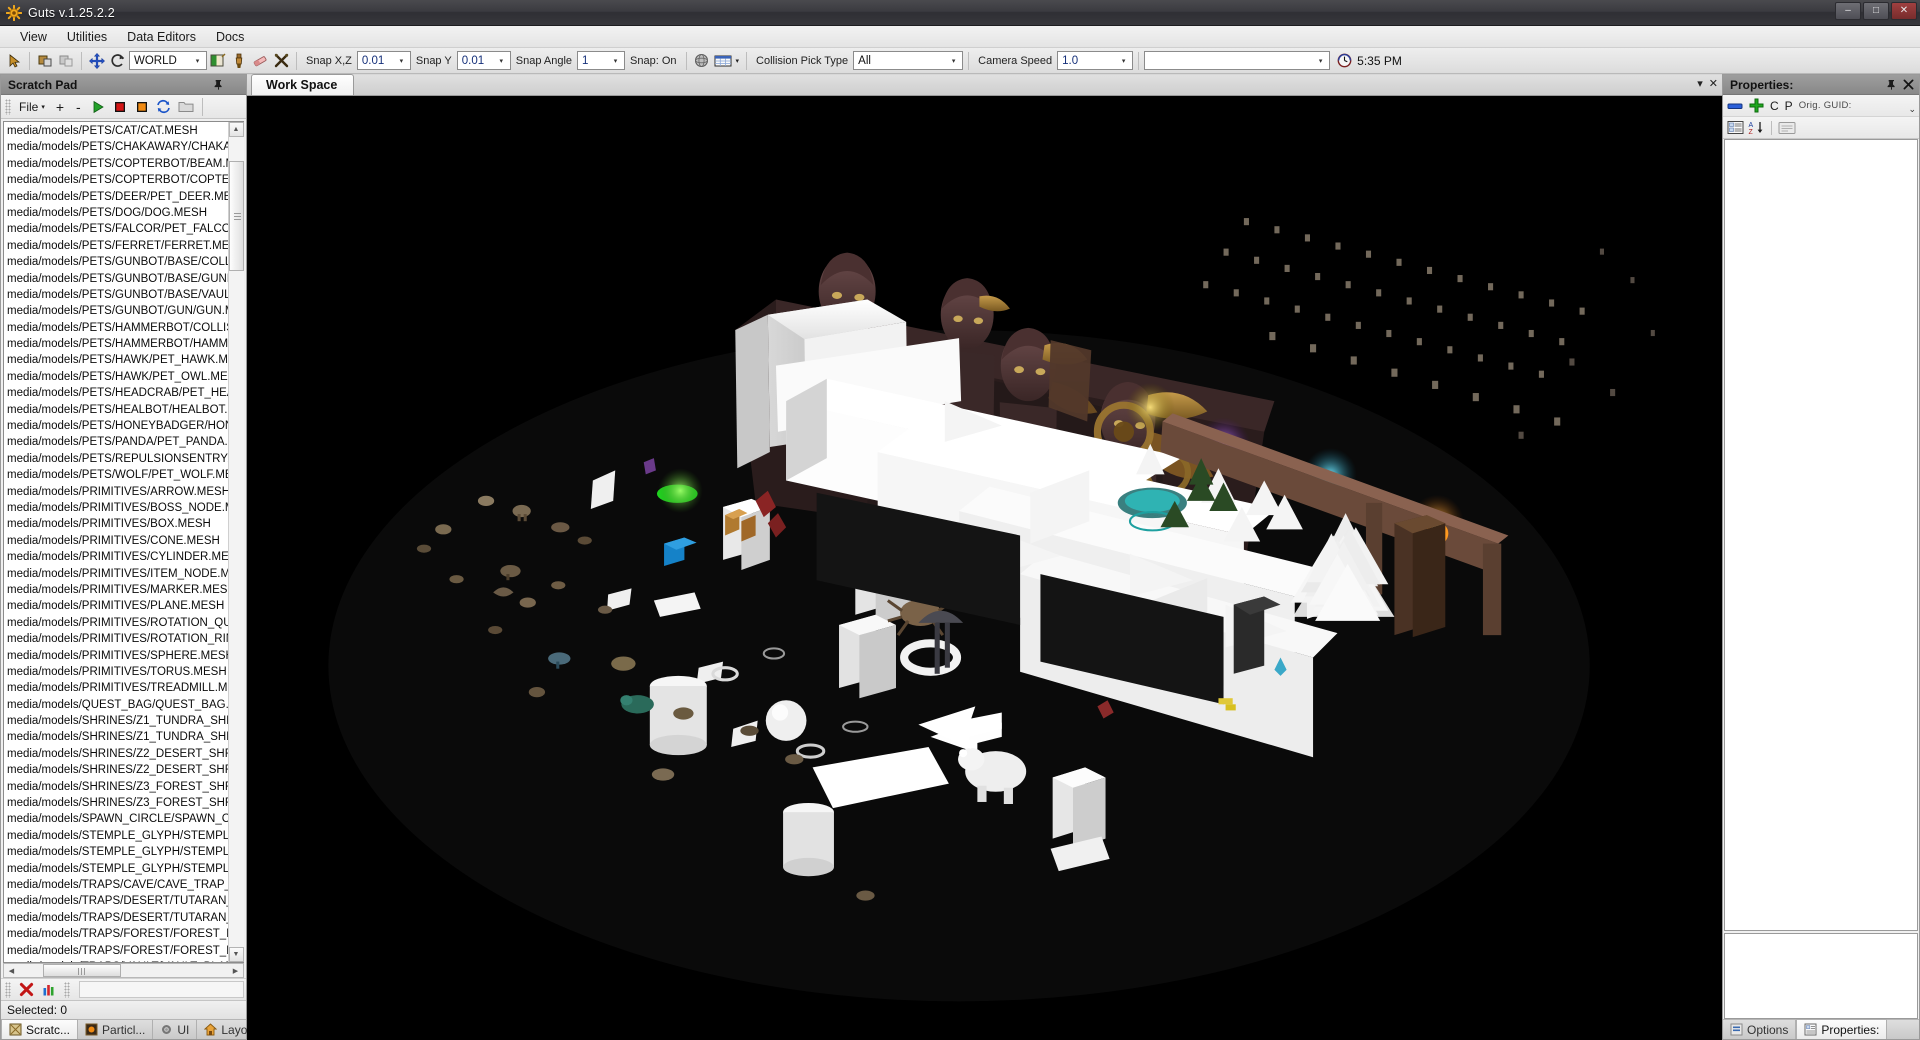 The width and height of the screenshot is (1920, 1040). What do you see at coordinates (161, 989) in the screenshot?
I see `scratch-pad-input-field` at bounding box center [161, 989].